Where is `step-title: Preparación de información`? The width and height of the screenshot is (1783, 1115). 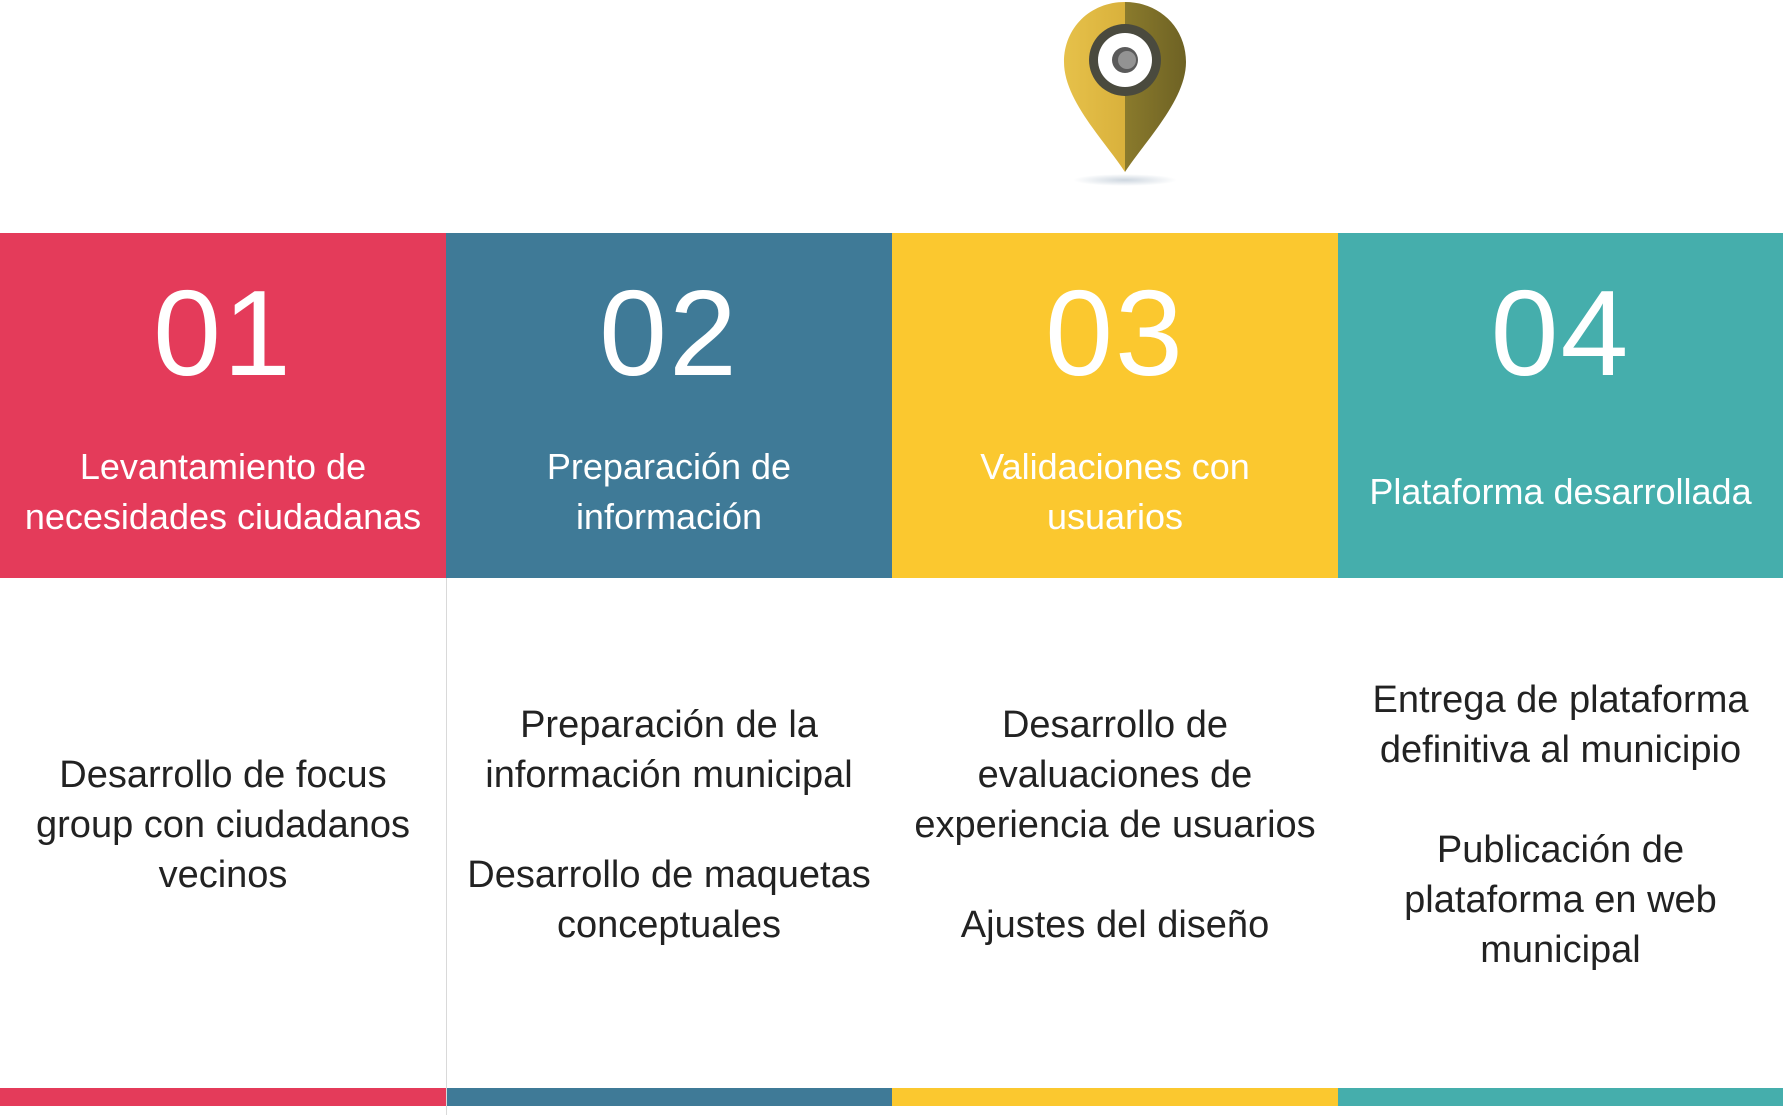
step-title: Preparación de información is located at coordinates (669, 492).